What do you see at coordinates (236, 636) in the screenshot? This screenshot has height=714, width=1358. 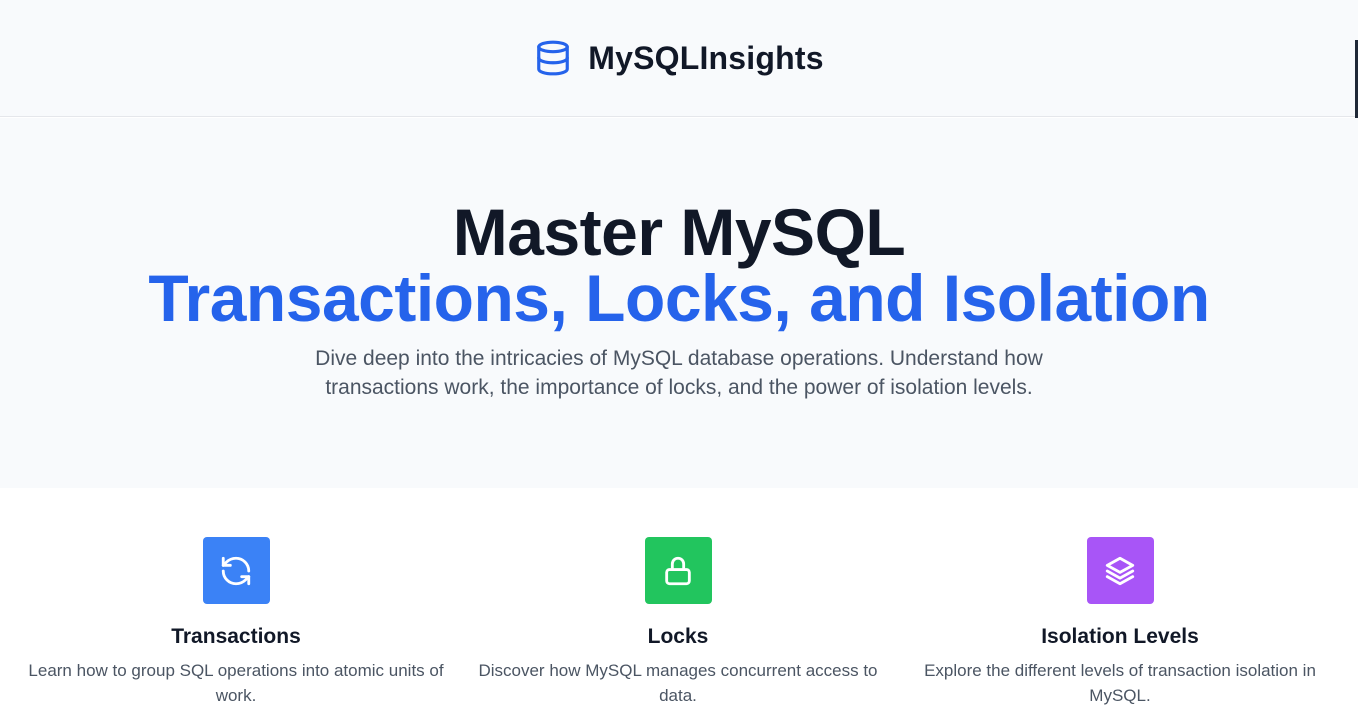 I see `feature-title: Transactions` at bounding box center [236, 636].